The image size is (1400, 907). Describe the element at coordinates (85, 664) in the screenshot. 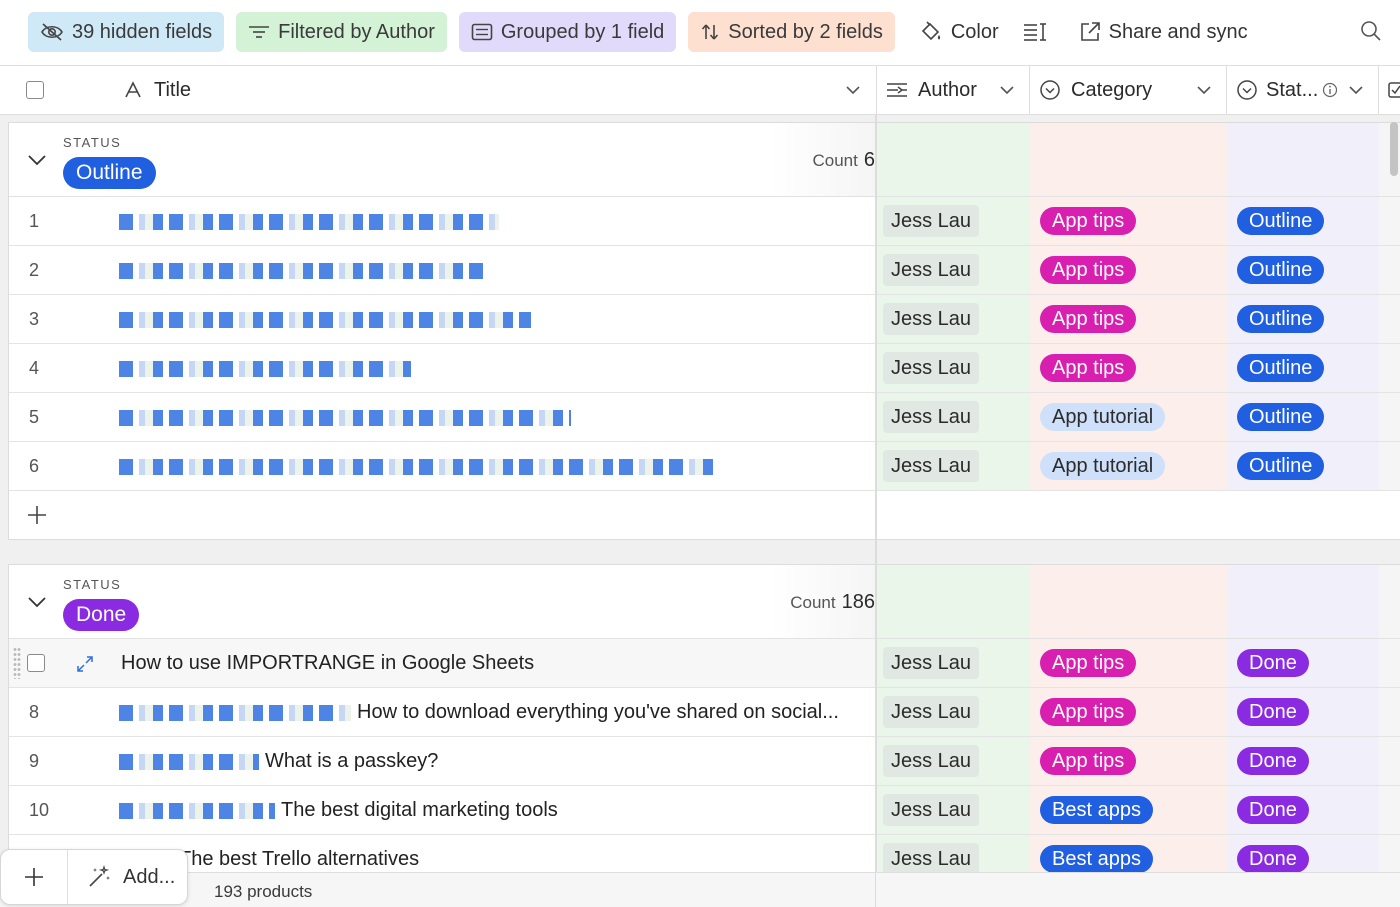

I see `expand-icon` at that location.